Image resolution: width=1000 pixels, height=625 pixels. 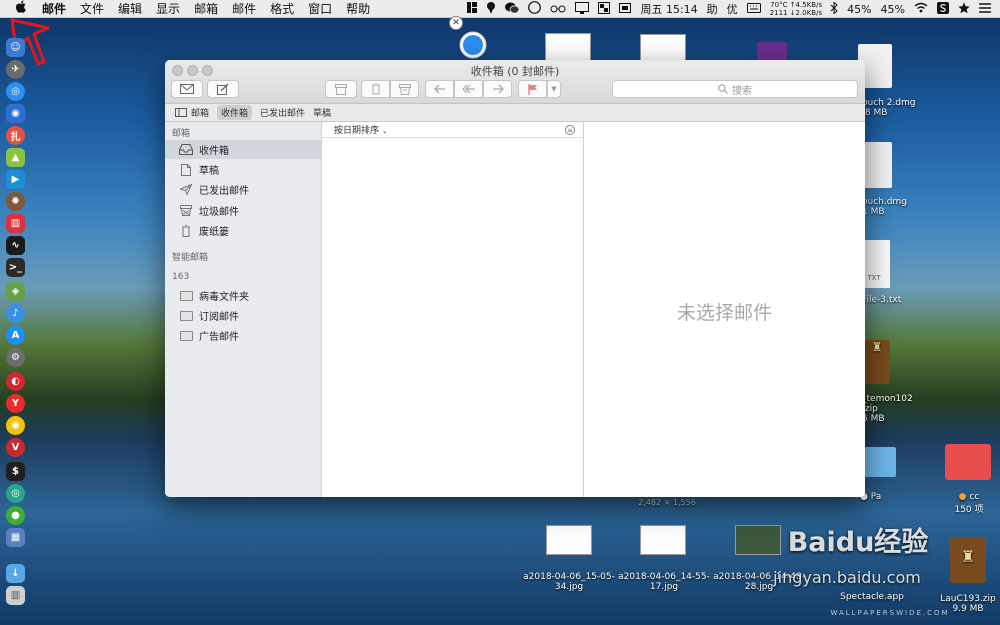 I want to click on mail-status-icon, so click(x=625, y=9).